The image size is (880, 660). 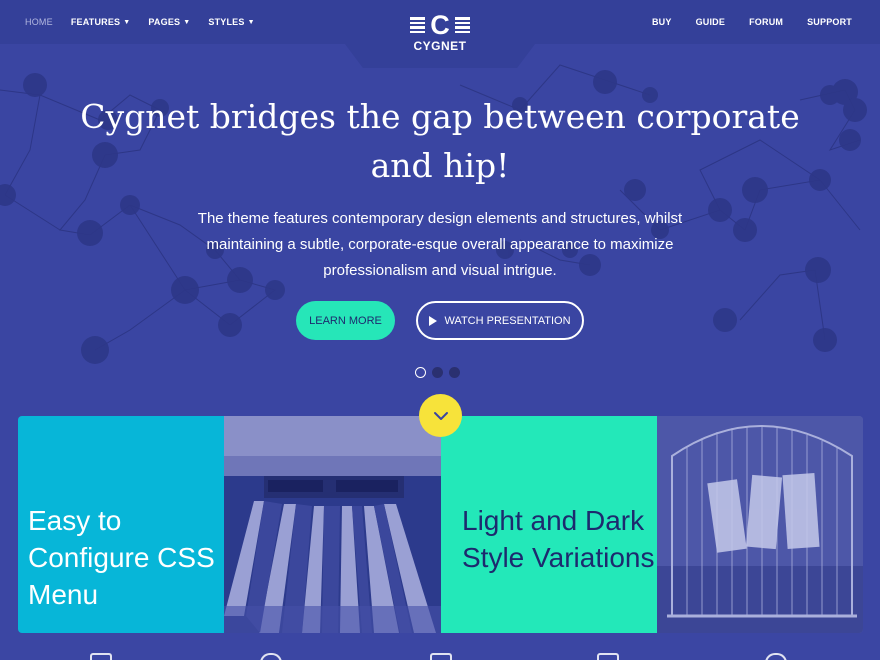 I want to click on watch-presentation-button: WATCH PRESENTATION, so click(x=500, y=320).